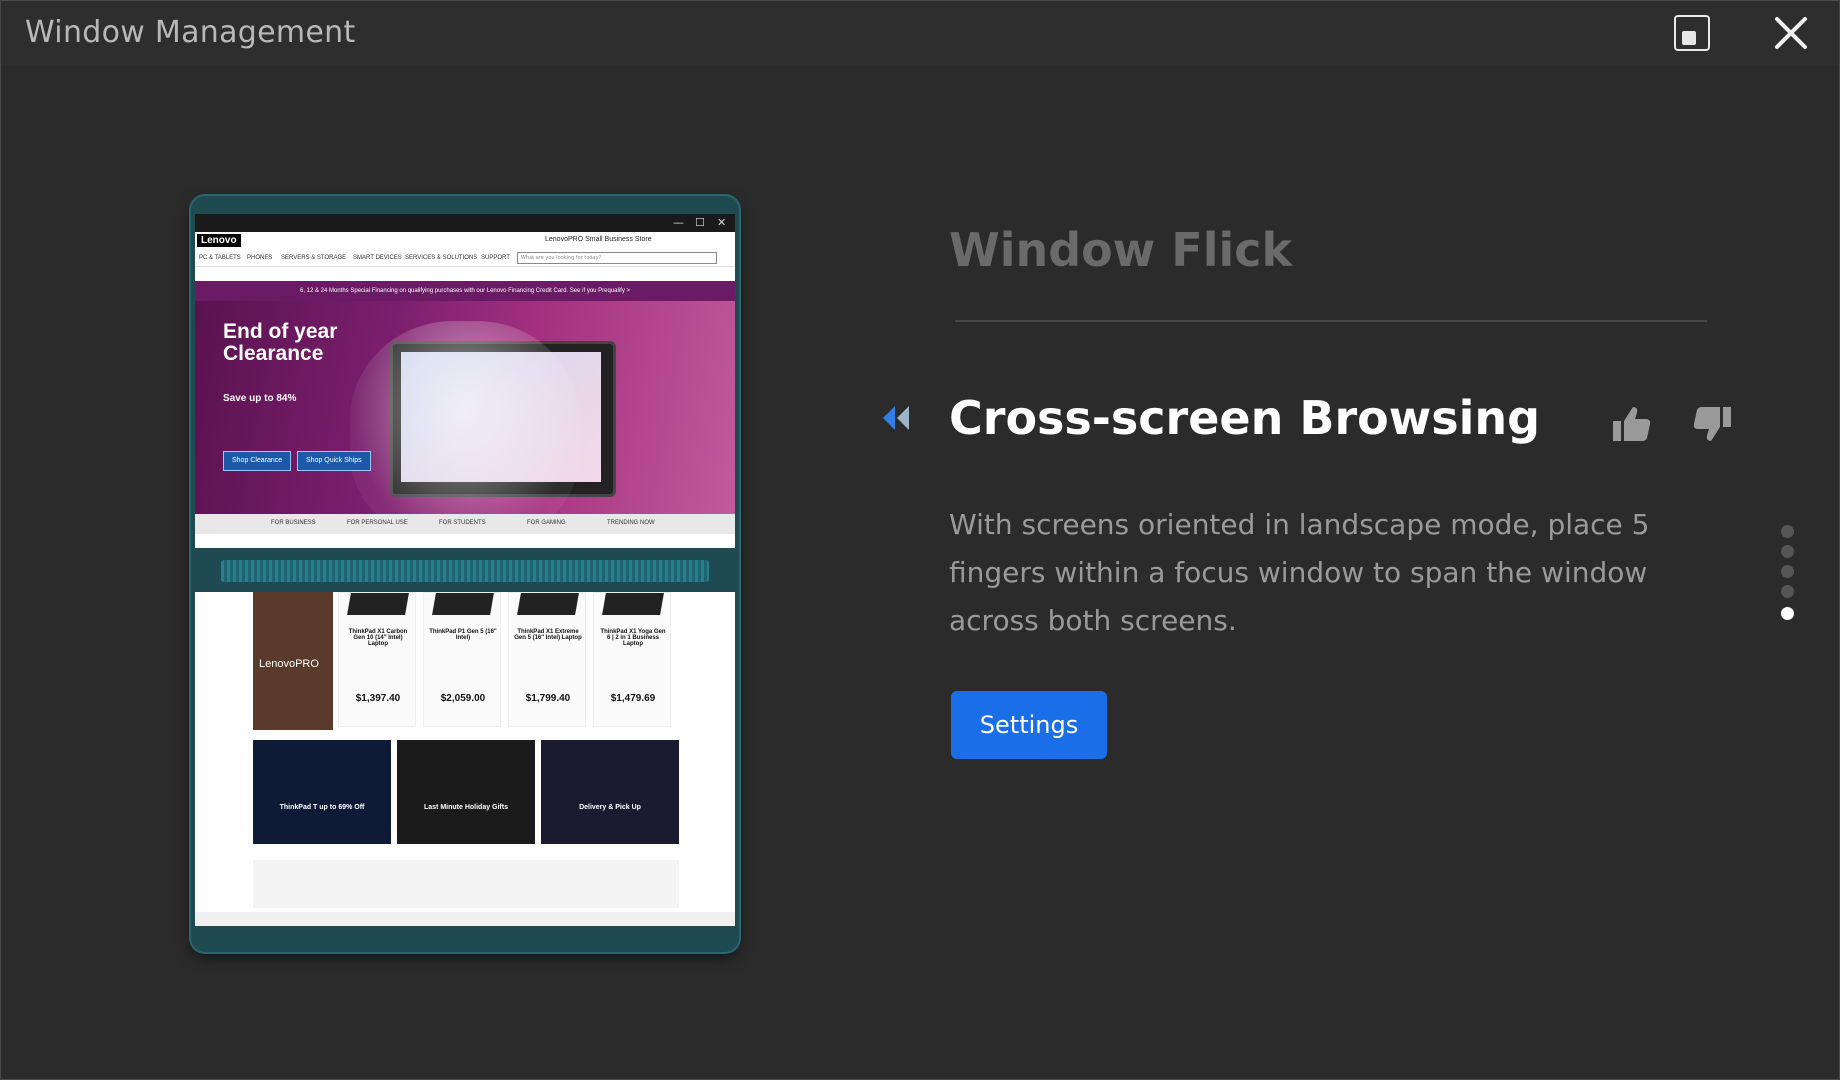  Describe the element at coordinates (322, 792) in the screenshot. I see `promo-banner: ThinkPad T up to 69% Off` at that location.